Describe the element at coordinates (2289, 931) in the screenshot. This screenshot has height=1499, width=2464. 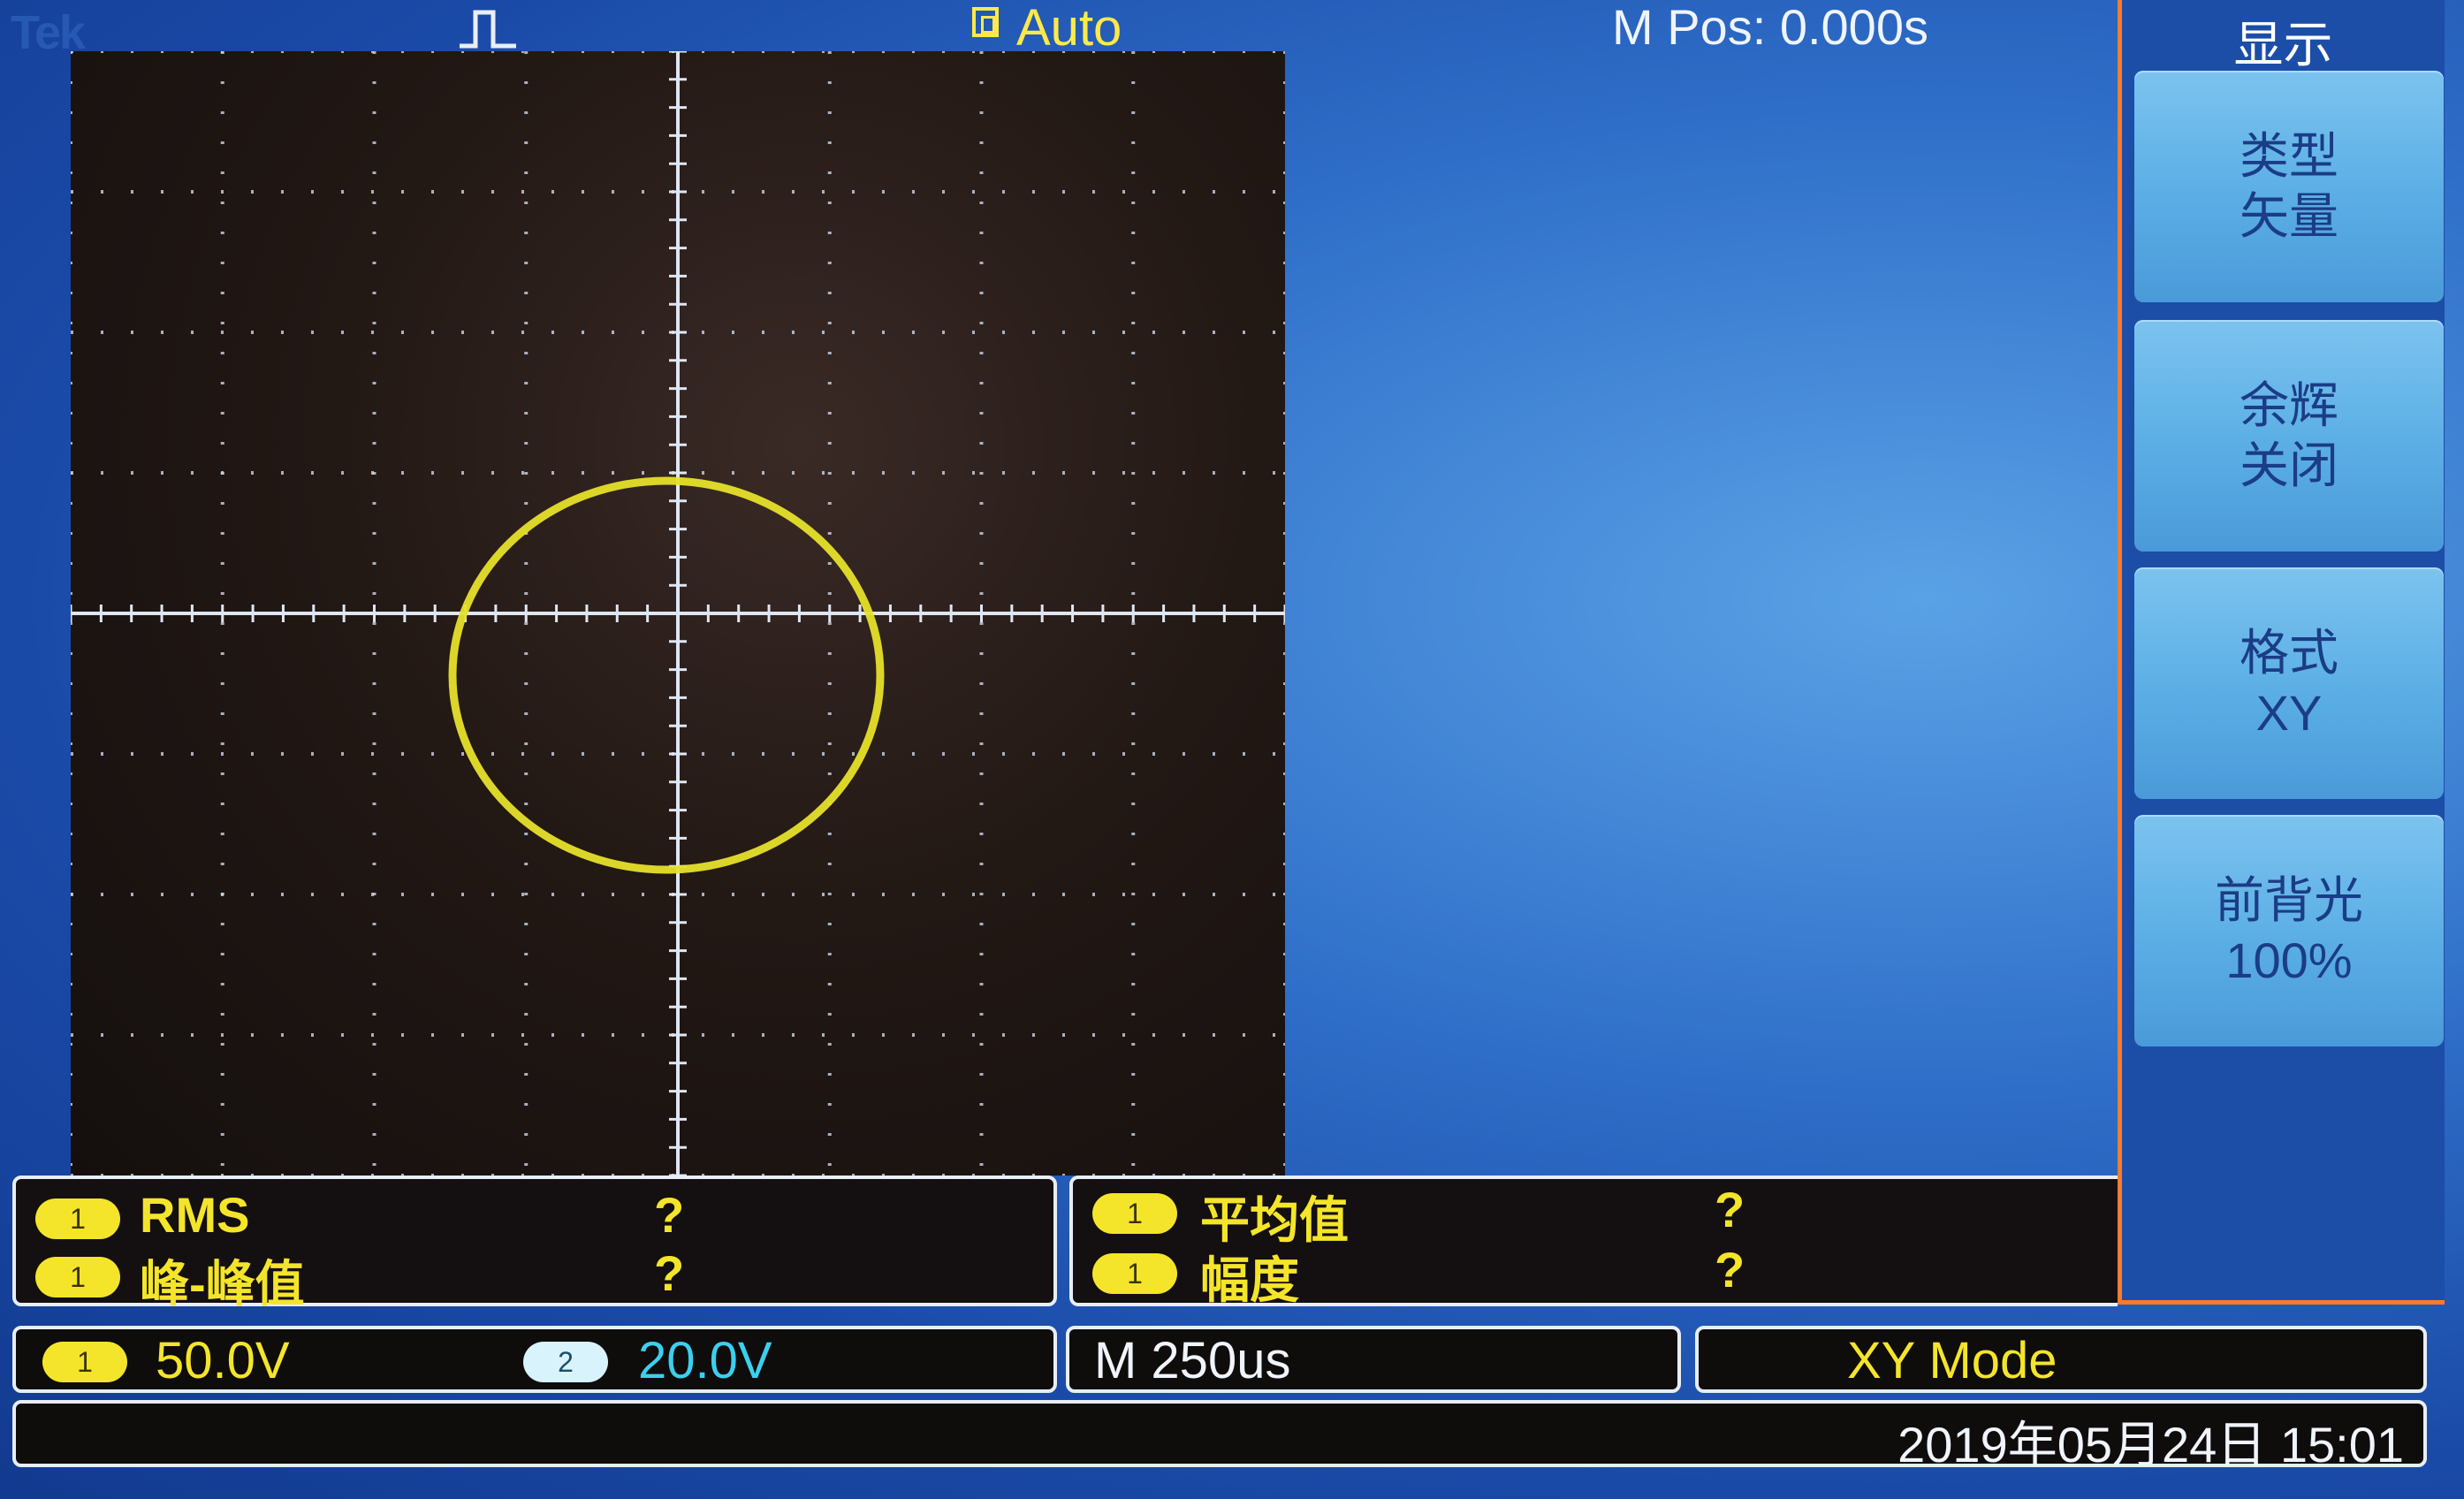
I see `menu-button-backlight: 前背光 100%` at that location.